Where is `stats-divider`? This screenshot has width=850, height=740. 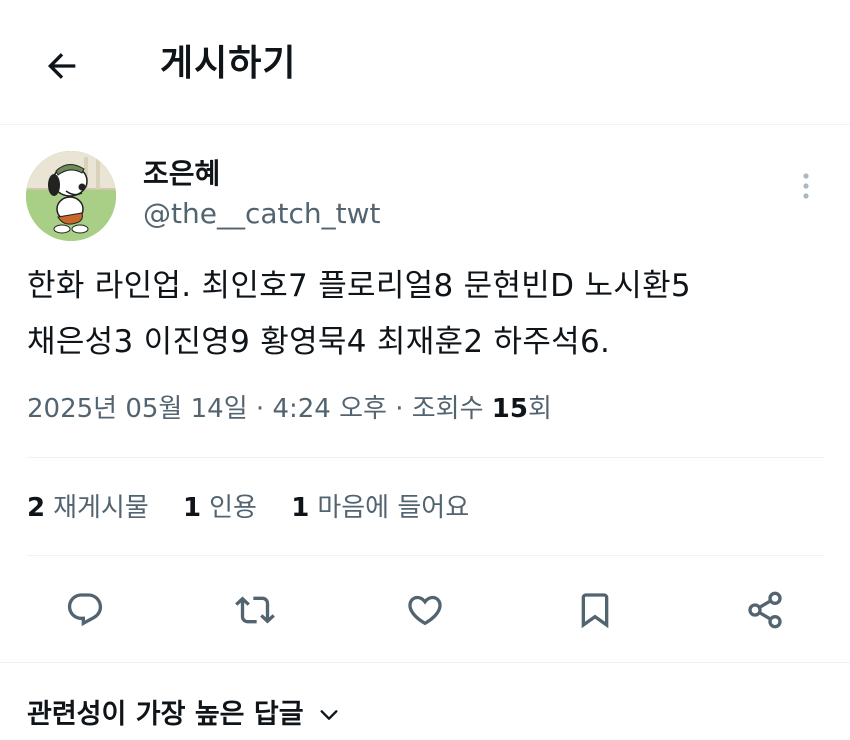
stats-divider is located at coordinates (425, 555).